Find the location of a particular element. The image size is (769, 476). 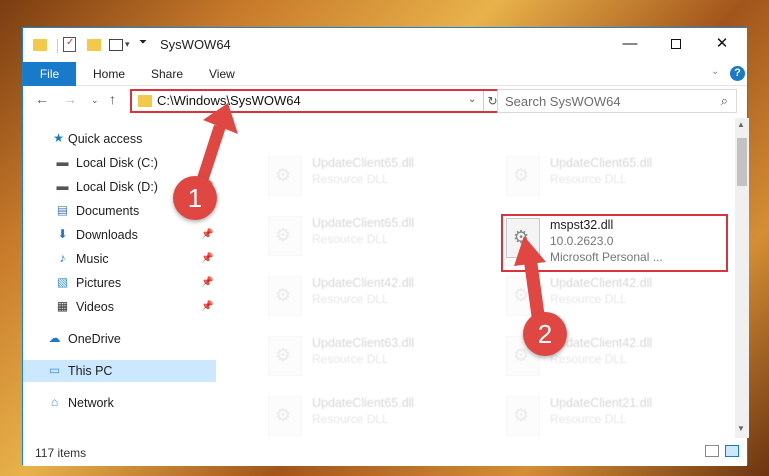

search-icon: ⌕ is located at coordinates (724, 100).